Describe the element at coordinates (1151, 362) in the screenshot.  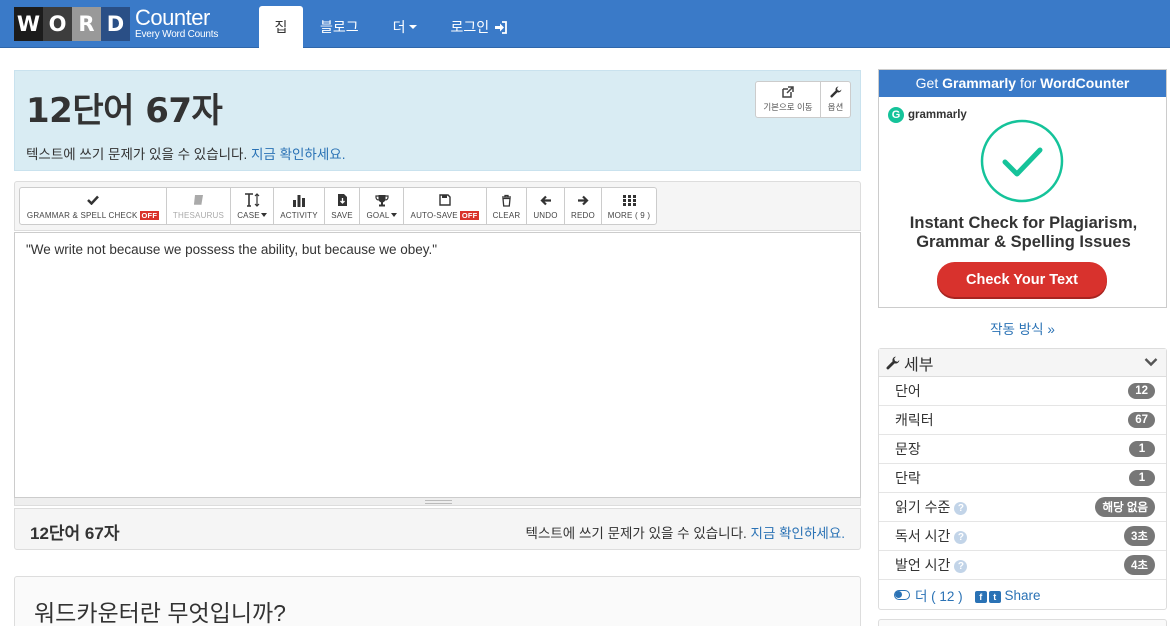
I see `chevron-down-icon` at that location.